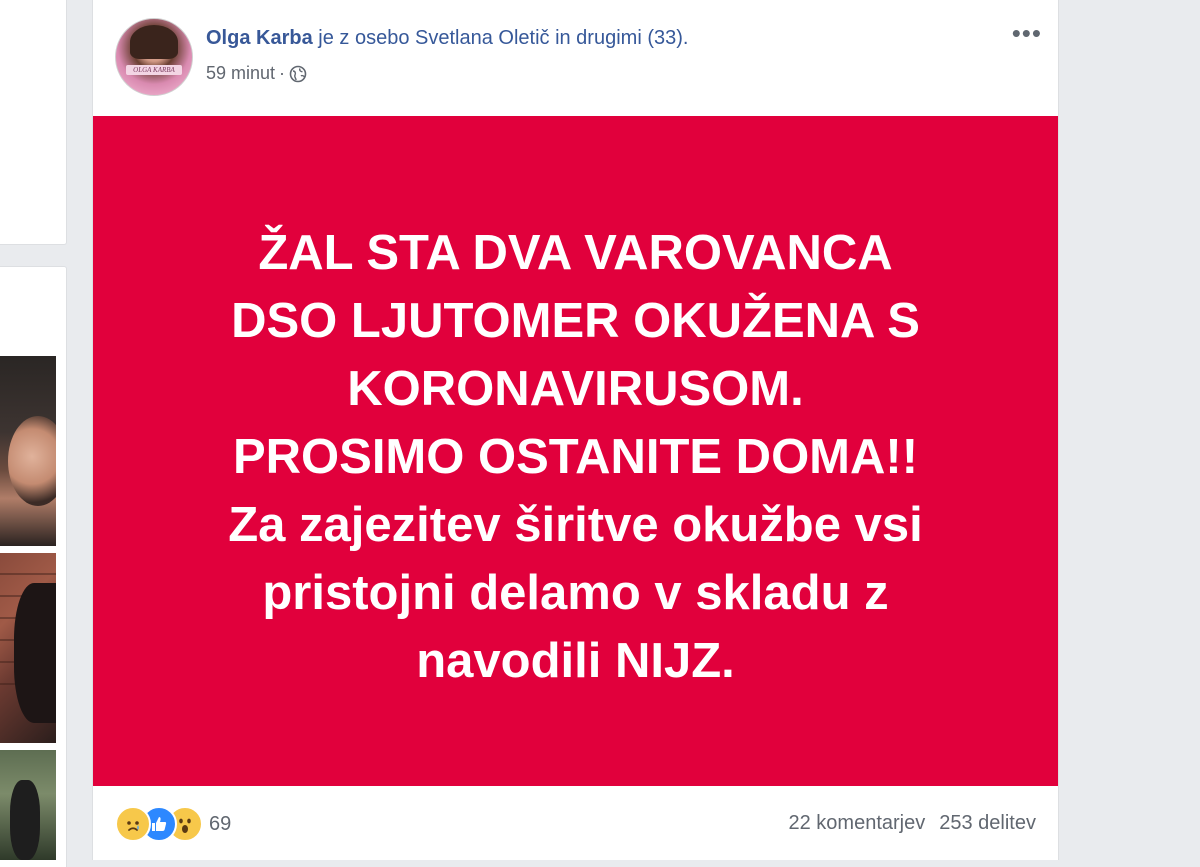 This screenshot has height=867, width=1200. Describe the element at coordinates (133, 824) in the screenshot. I see `sad-icon` at that location.